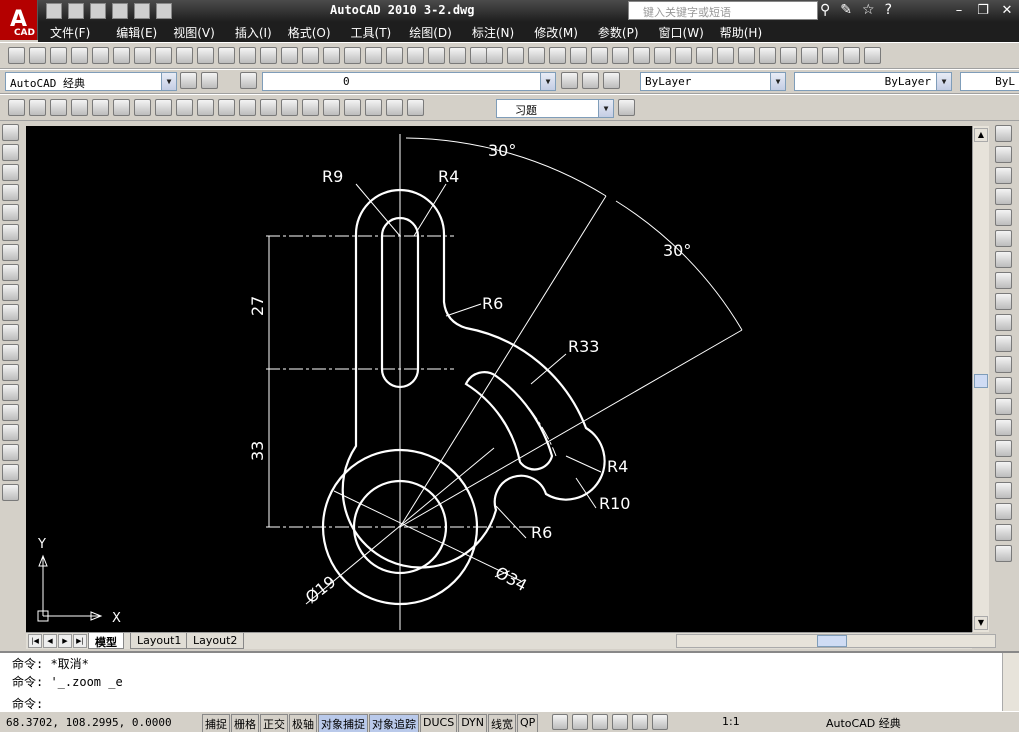  Describe the element at coordinates (10, 292) in the screenshot. I see `spline-icon` at that location.